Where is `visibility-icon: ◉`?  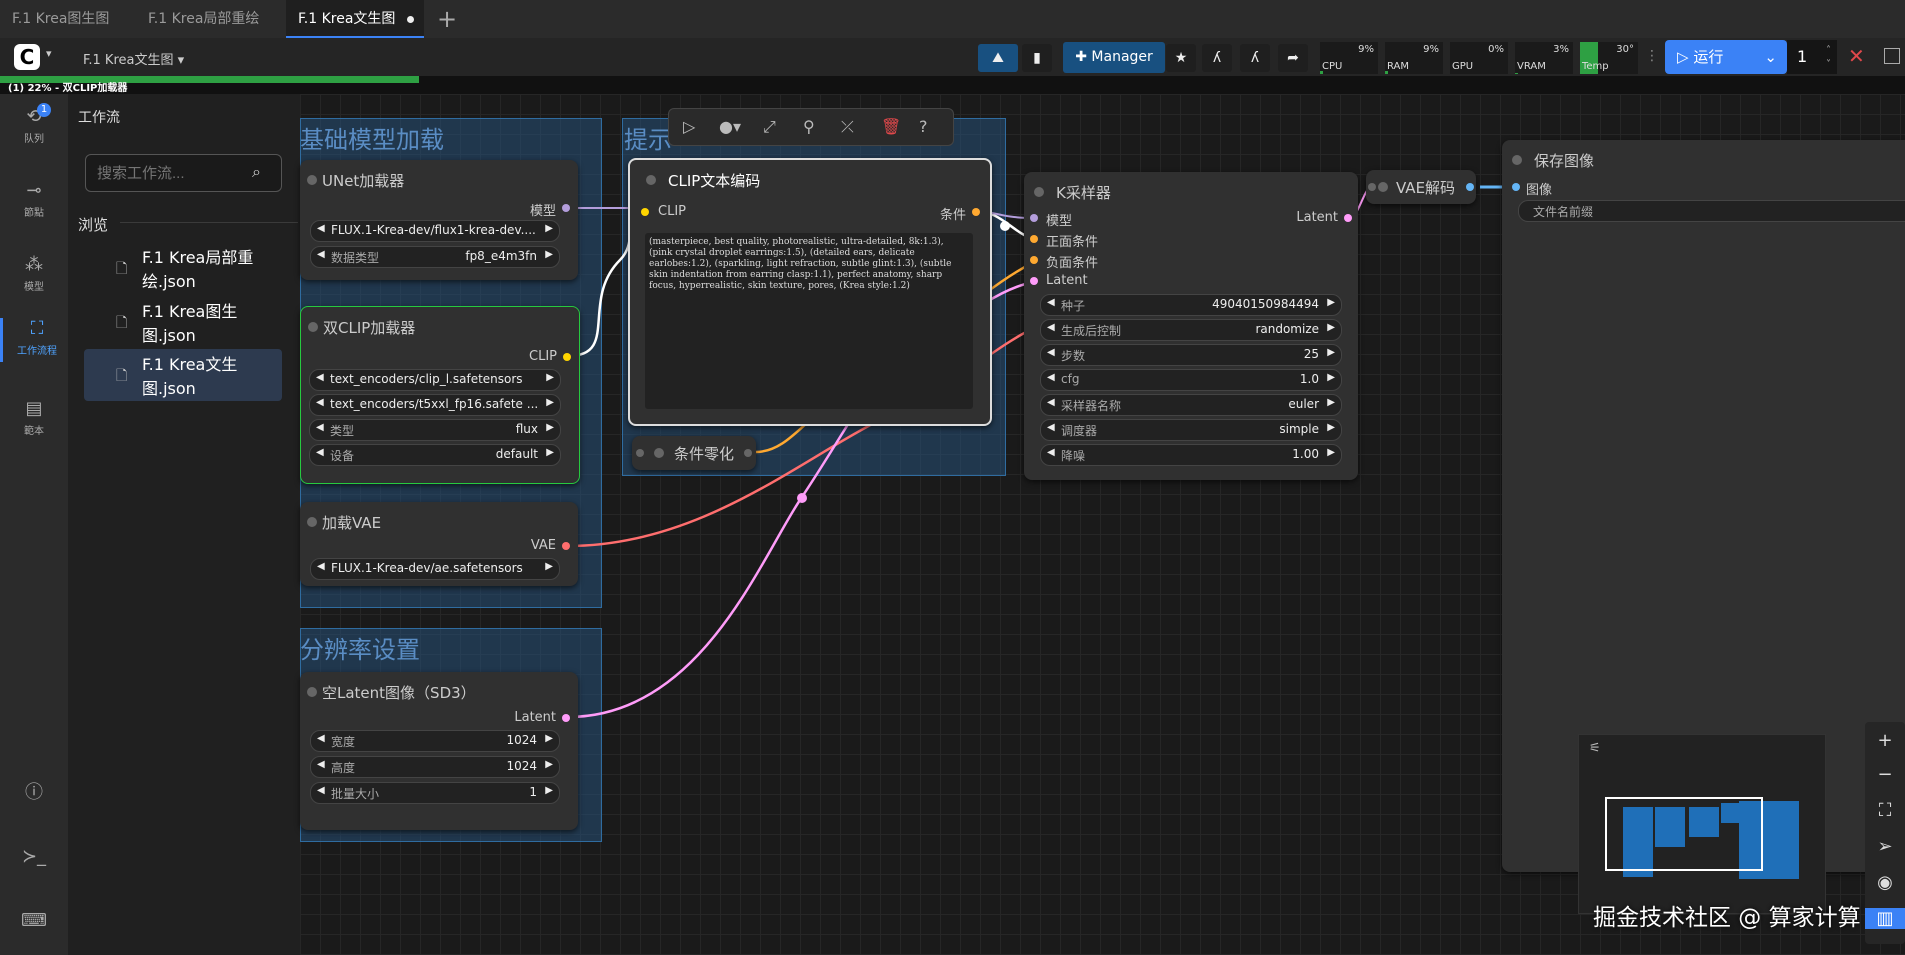
visibility-icon: ◉ is located at coordinates (1885, 882).